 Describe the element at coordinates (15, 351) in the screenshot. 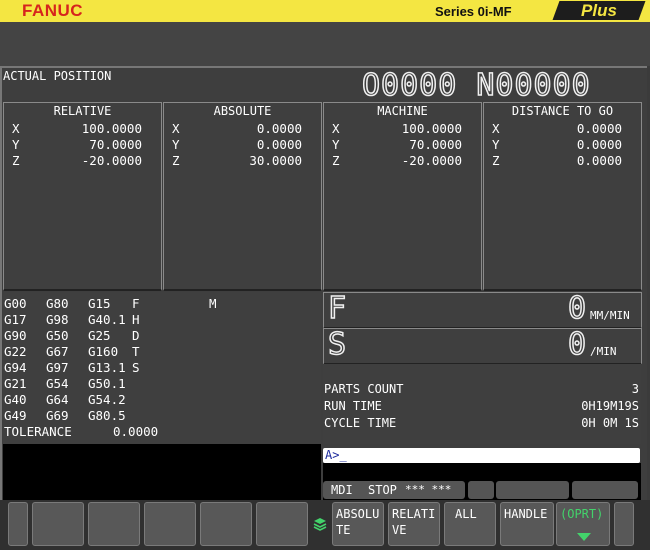

I see `gcode: G22` at that location.